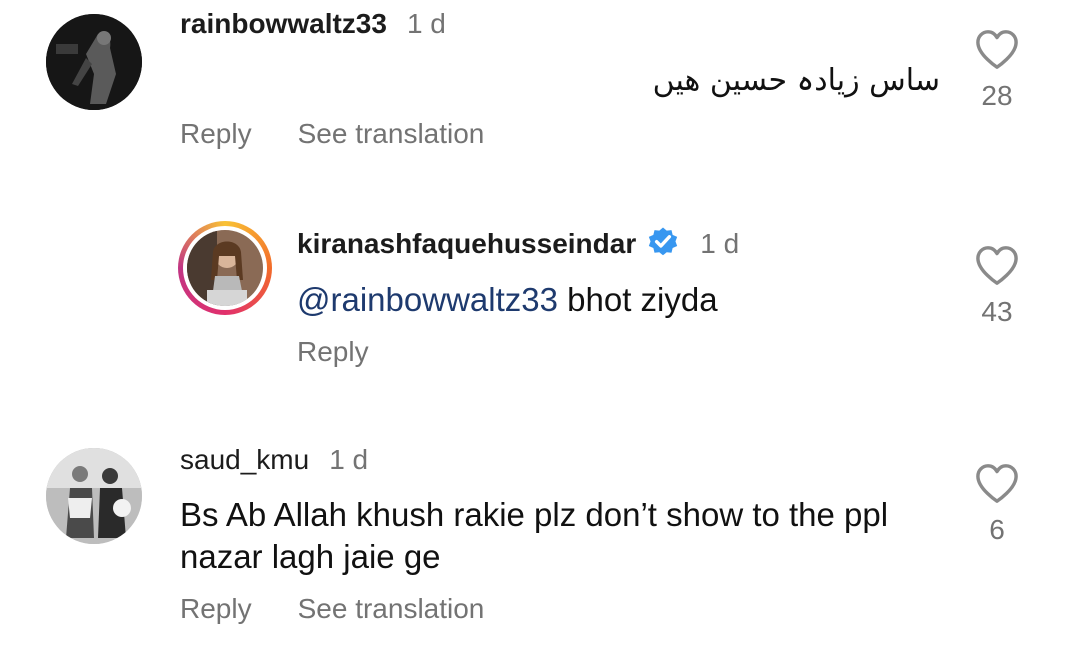  What do you see at coordinates (997, 95) in the screenshot?
I see `like-count: 28` at bounding box center [997, 95].